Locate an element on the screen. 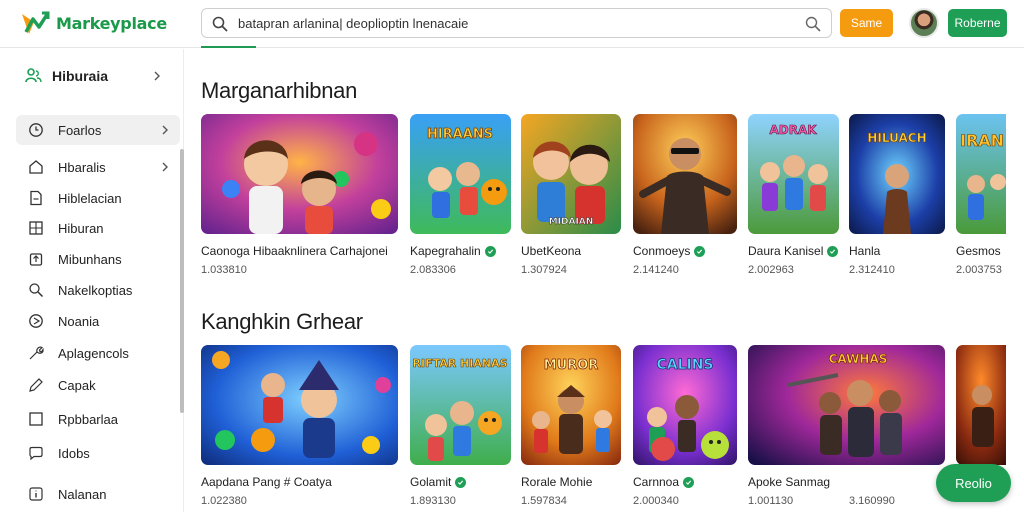 Image resolution: width=1024 pixels, height=512 pixels. sidebar-item-capak: Capak is located at coordinates (98, 385).